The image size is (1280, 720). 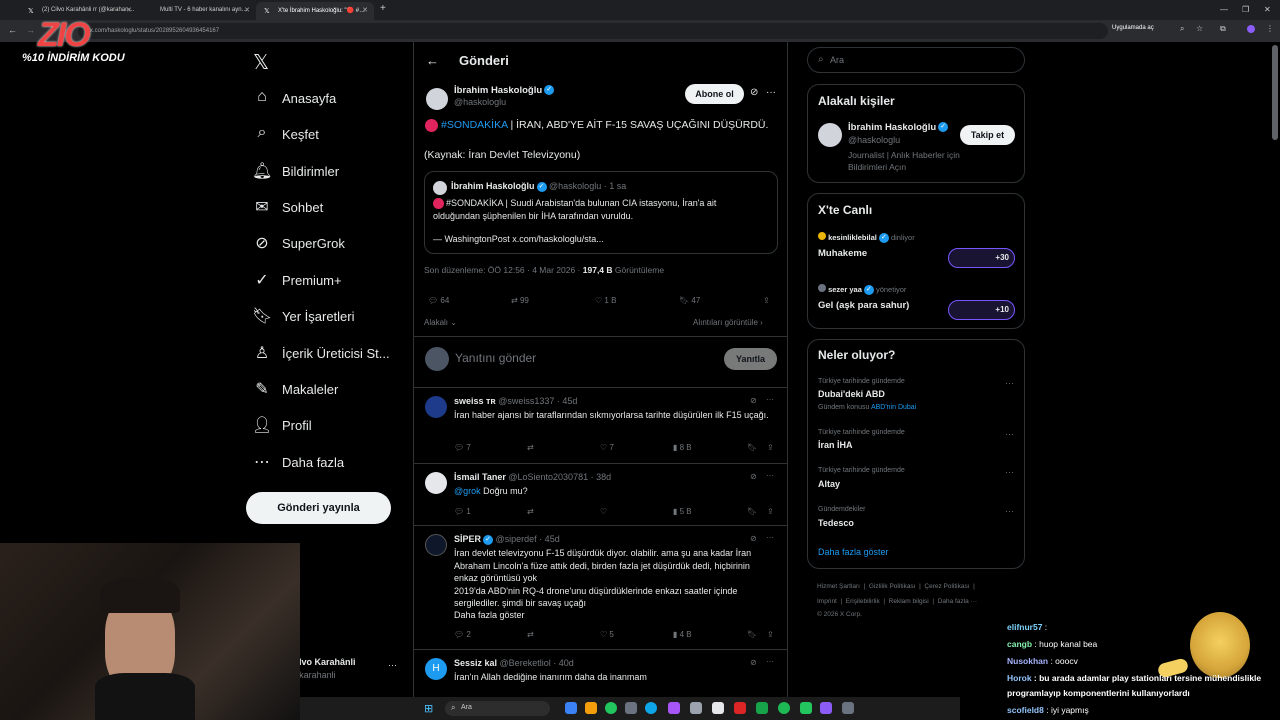 What do you see at coordinates (682, 511) in the screenshot?
I see `views-action: ▮ 5 B` at bounding box center [682, 511].